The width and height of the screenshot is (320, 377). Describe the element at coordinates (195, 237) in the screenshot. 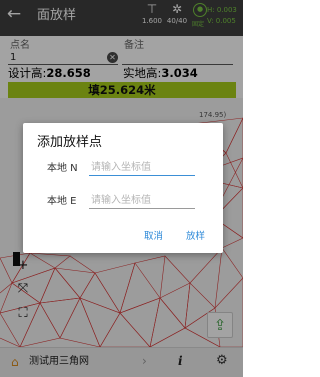

I see `stakeout-button: 放样` at that location.